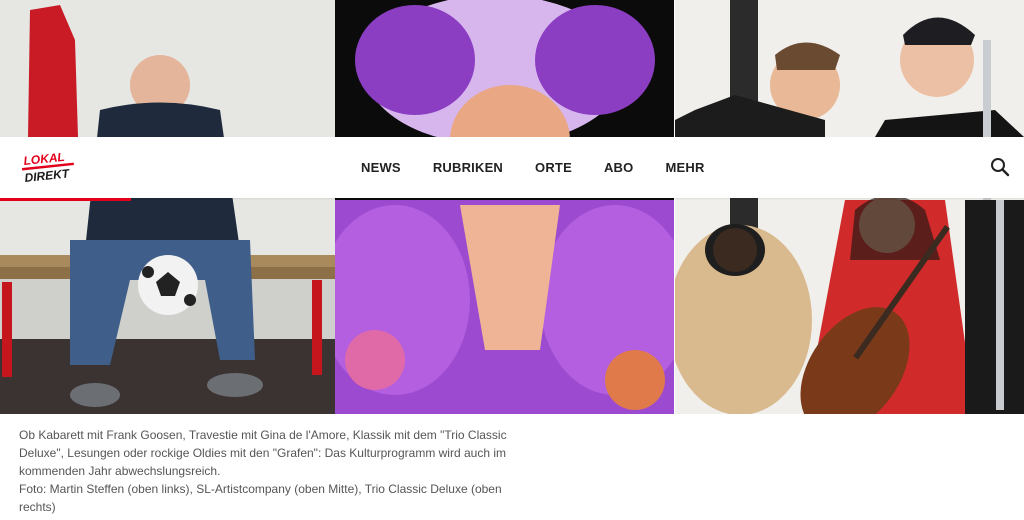  What do you see at coordinates (1000, 167) in the screenshot?
I see `search-icon` at bounding box center [1000, 167].